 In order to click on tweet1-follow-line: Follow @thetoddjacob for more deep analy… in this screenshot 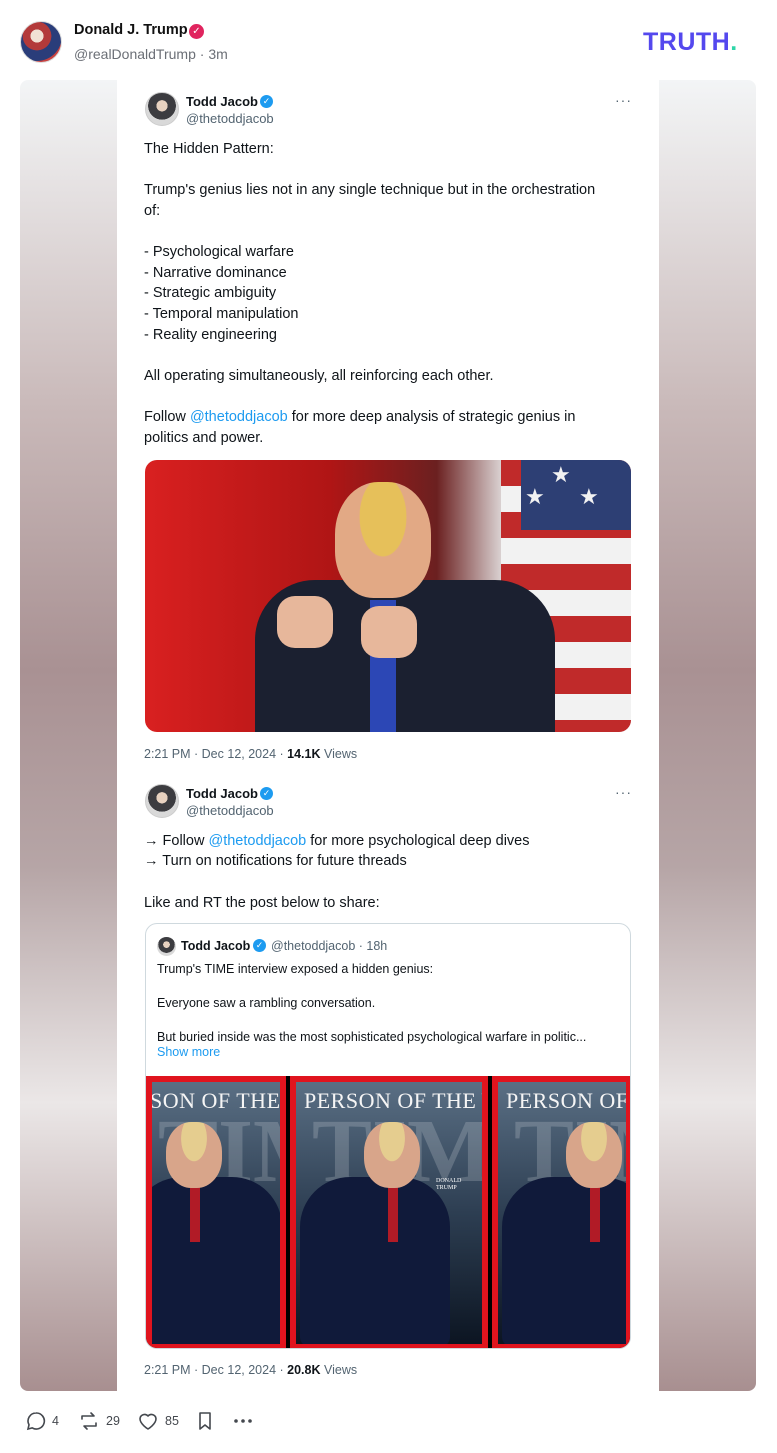, I will do `click(359, 417)`.